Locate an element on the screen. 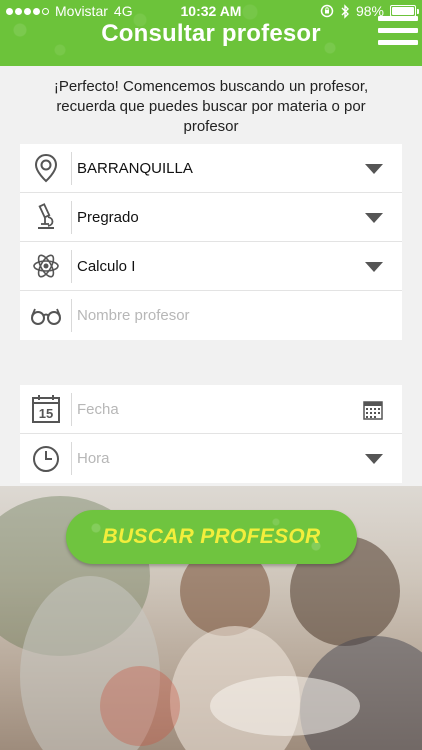 This screenshot has width=422, height=750. location-pin-icon is located at coordinates (45, 168).